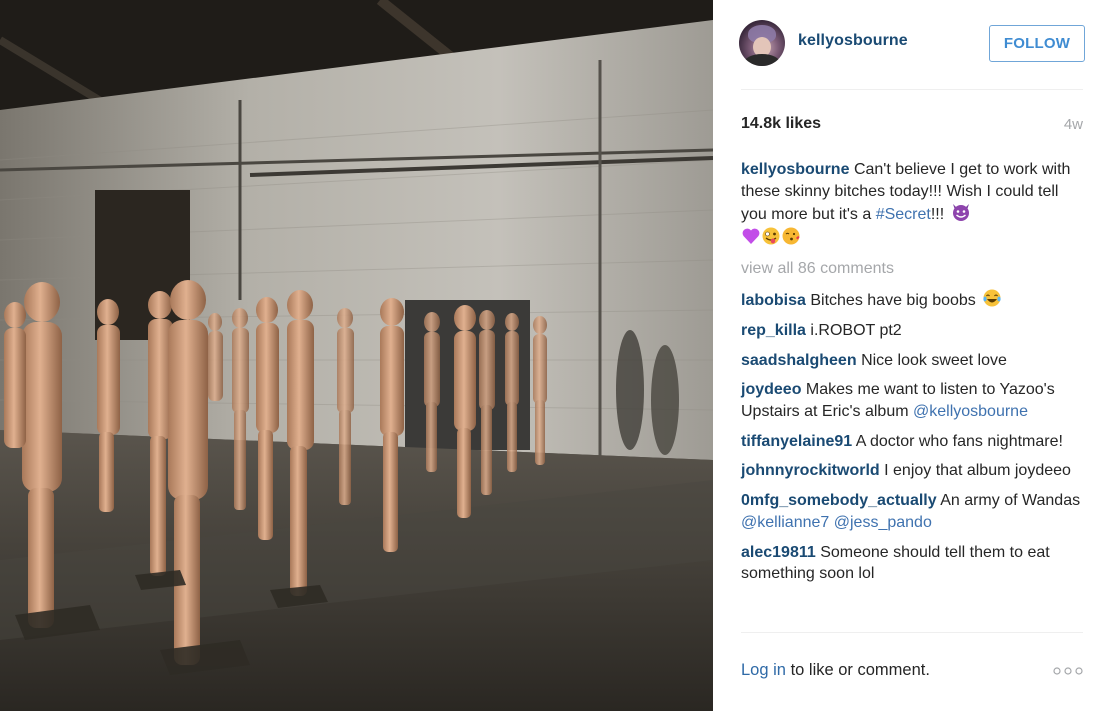  What do you see at coordinates (1073, 124) in the screenshot?
I see `post-time: 4w` at bounding box center [1073, 124].